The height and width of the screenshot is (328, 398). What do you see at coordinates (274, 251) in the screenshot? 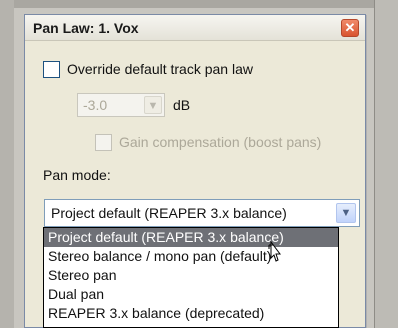
I see `mouse-cursor-icon` at bounding box center [274, 251].